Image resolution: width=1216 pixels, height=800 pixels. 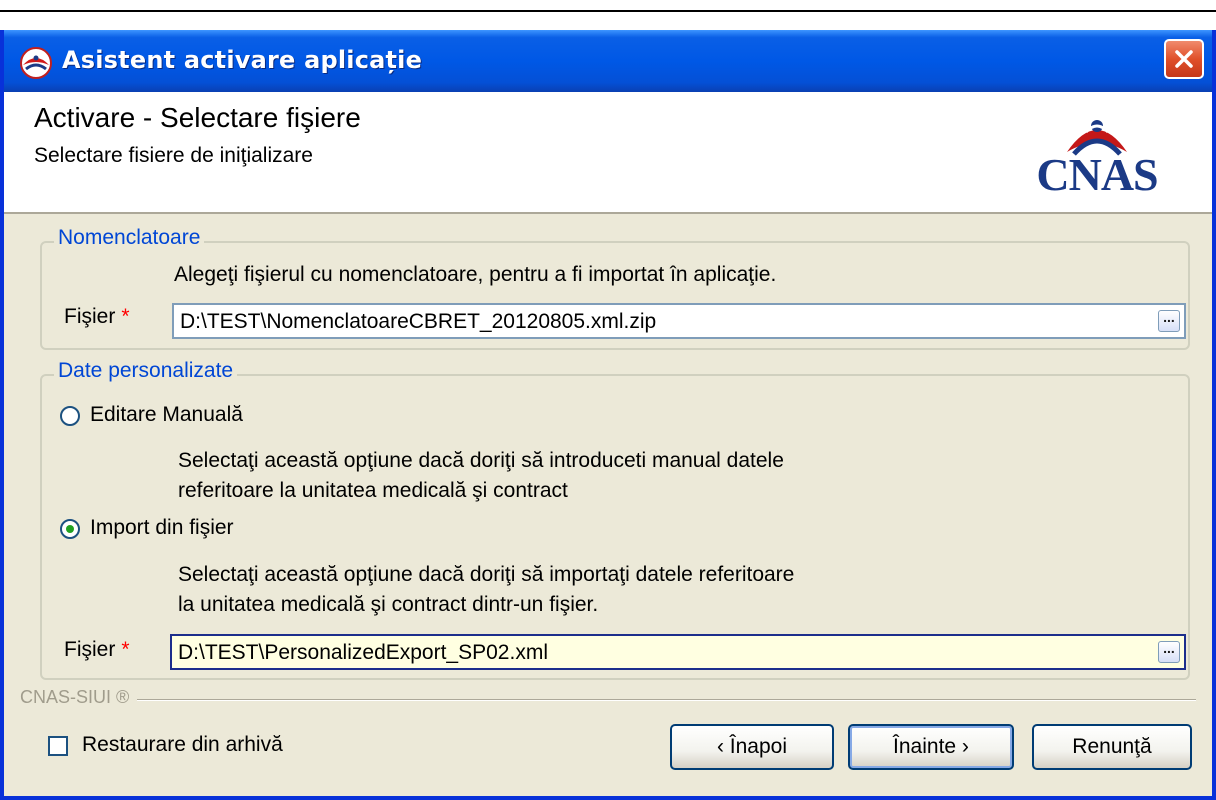 I want to click on restaurare-checkbox, so click(x=58, y=746).